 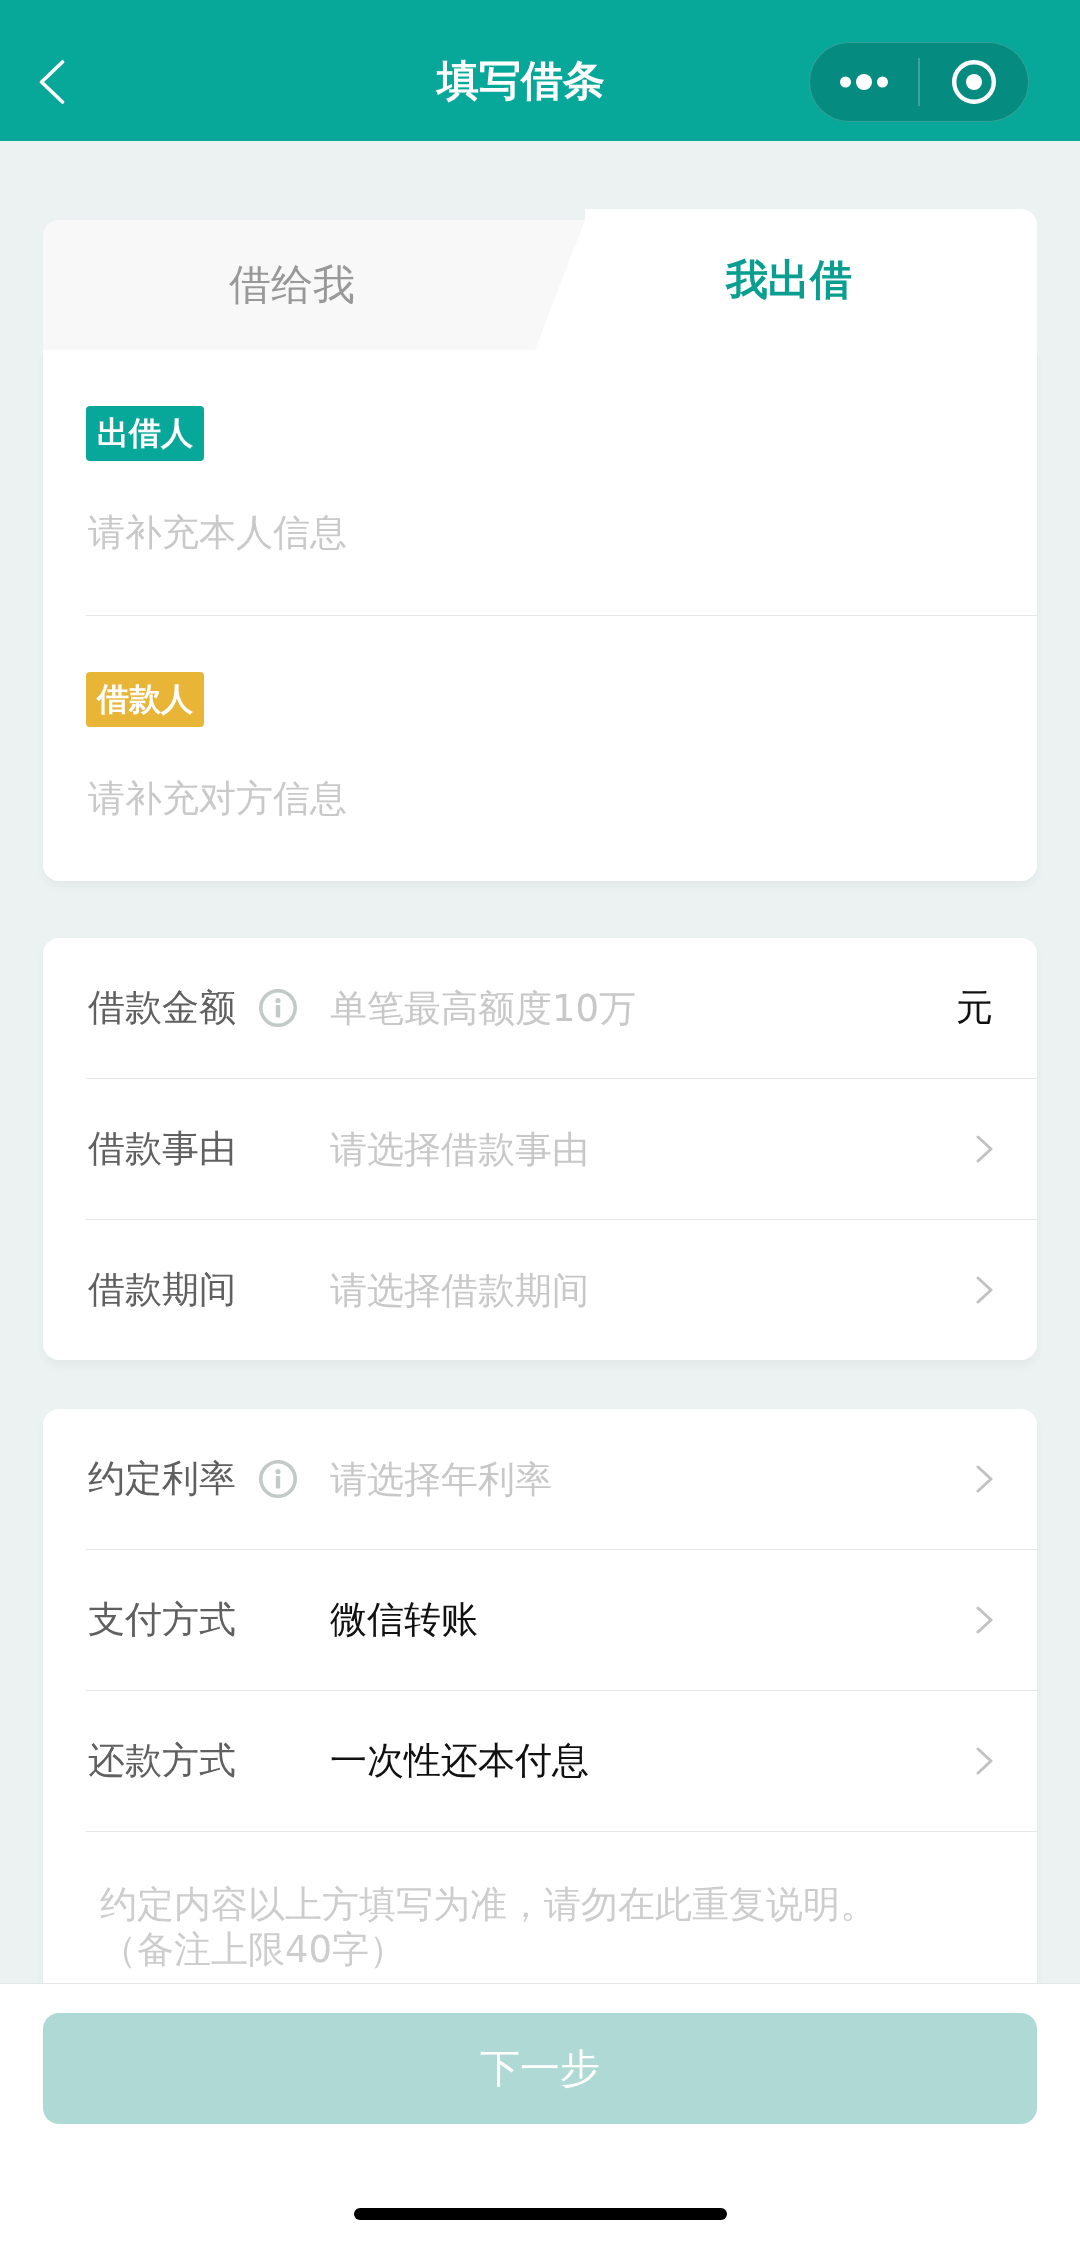 I want to click on field-label: 支付方式, so click(x=162, y=1620).